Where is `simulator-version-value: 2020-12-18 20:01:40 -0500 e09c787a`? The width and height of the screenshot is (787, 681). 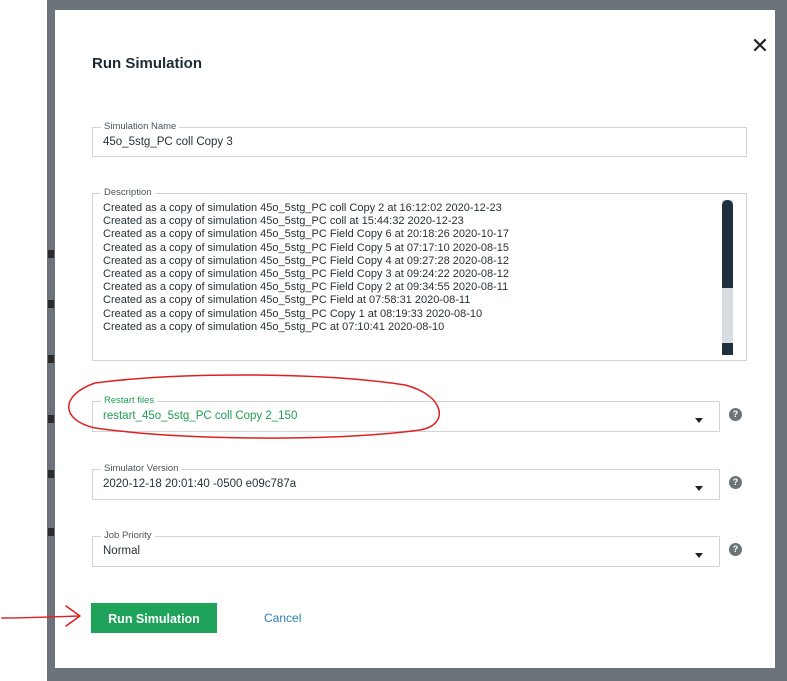 simulator-version-value: 2020-12-18 20:01:40 -0500 e09c787a is located at coordinates (200, 484).